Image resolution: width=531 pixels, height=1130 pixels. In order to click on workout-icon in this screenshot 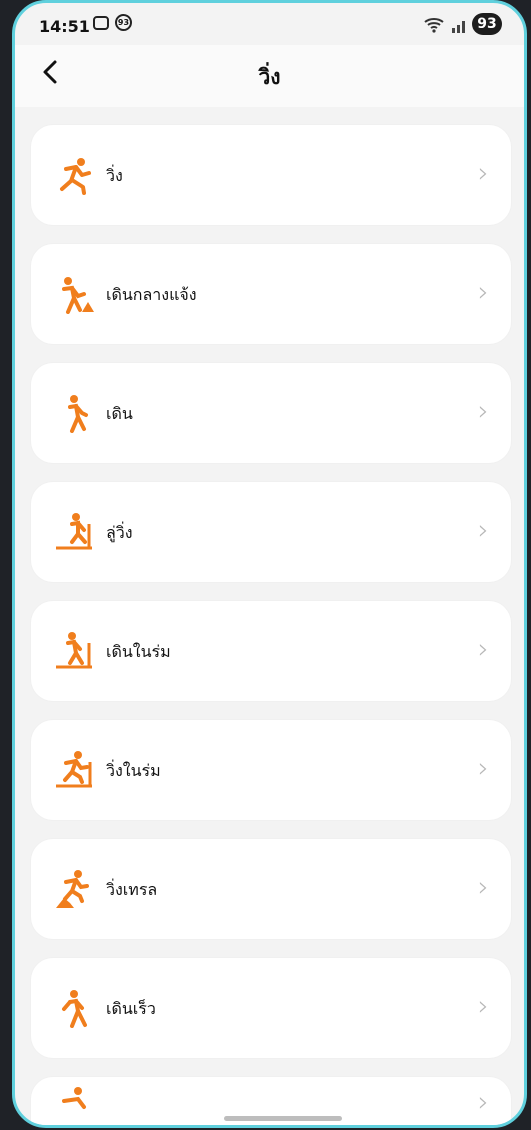, I will do `click(74, 1098)`.